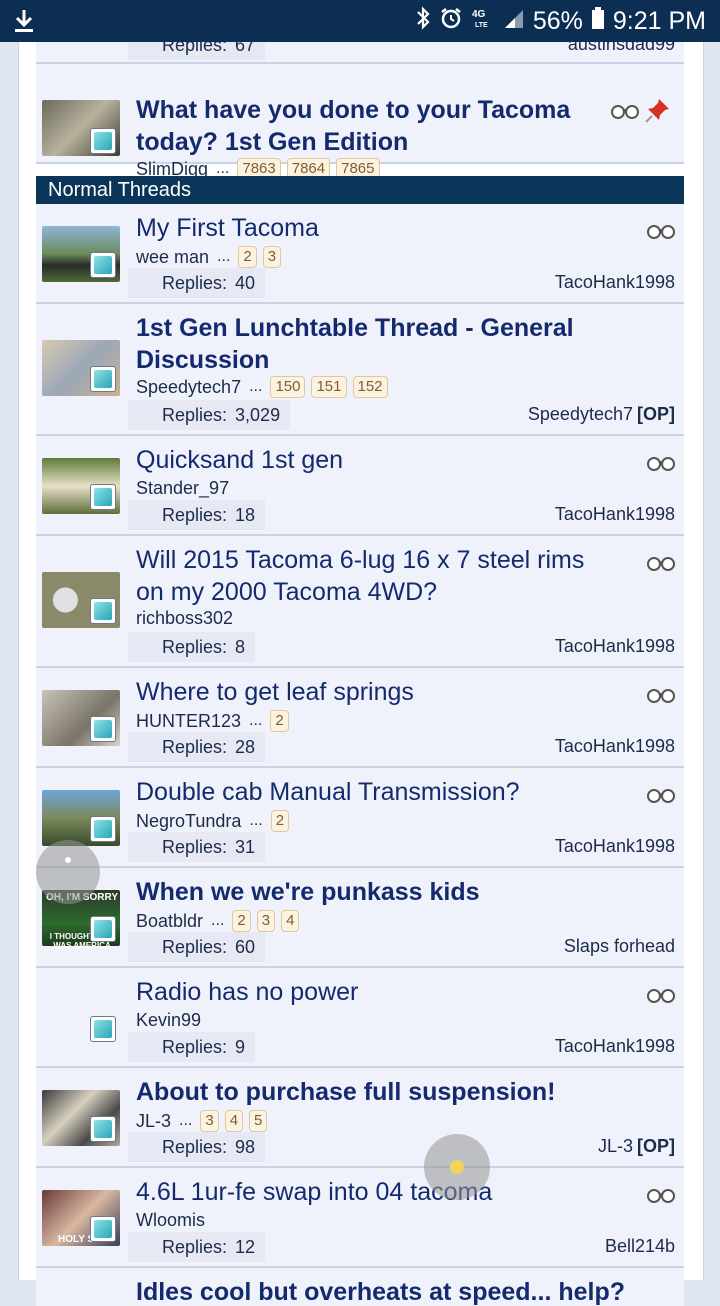  I want to click on page-link: 5, so click(258, 1121).